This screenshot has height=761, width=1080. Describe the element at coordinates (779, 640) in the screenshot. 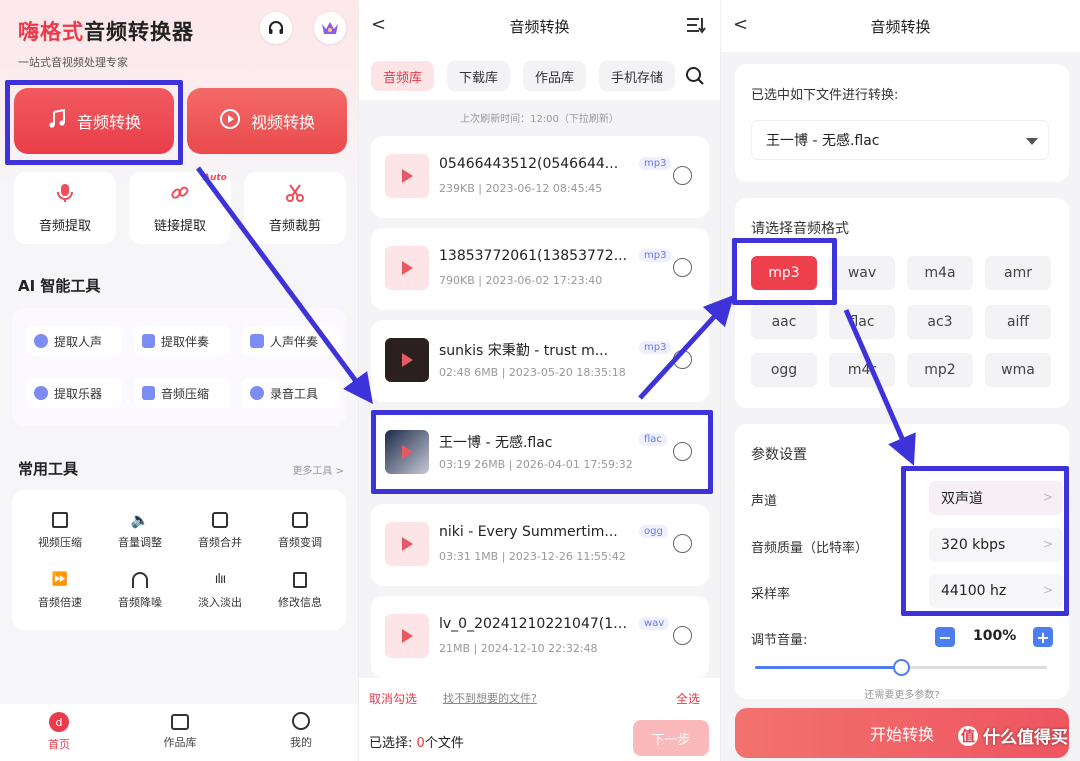

I see `volume-label: 调节音量:` at that location.